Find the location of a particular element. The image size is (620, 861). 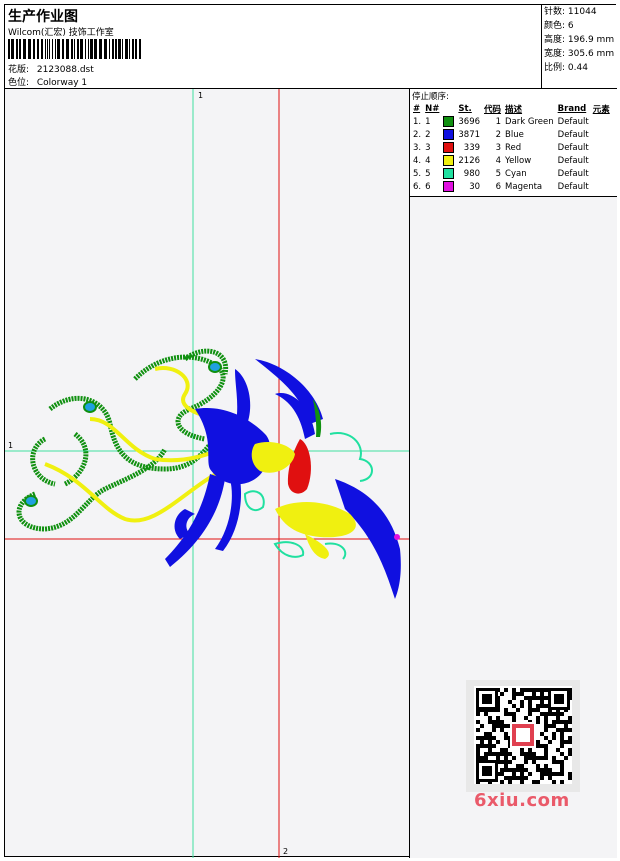

colorway-row: 色位: Colorway 1 is located at coordinates (47, 81).